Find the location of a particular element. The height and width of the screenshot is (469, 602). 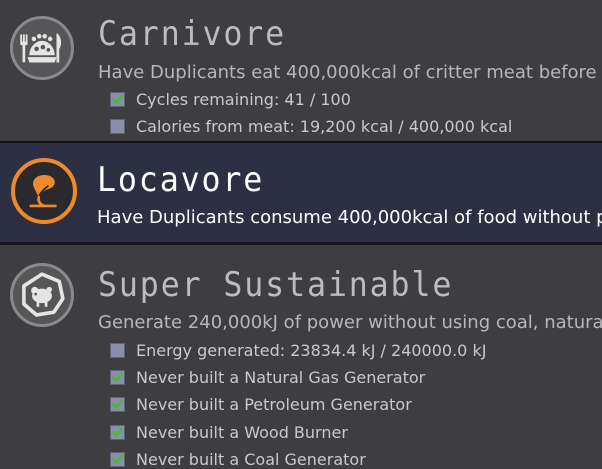

requirement-label: Never built a Coal Generator is located at coordinates (251, 459).